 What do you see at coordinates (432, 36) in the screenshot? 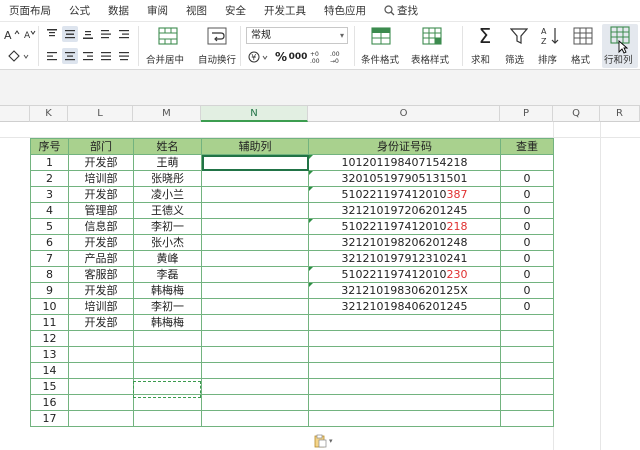
I see `table-style-button` at bounding box center [432, 36].